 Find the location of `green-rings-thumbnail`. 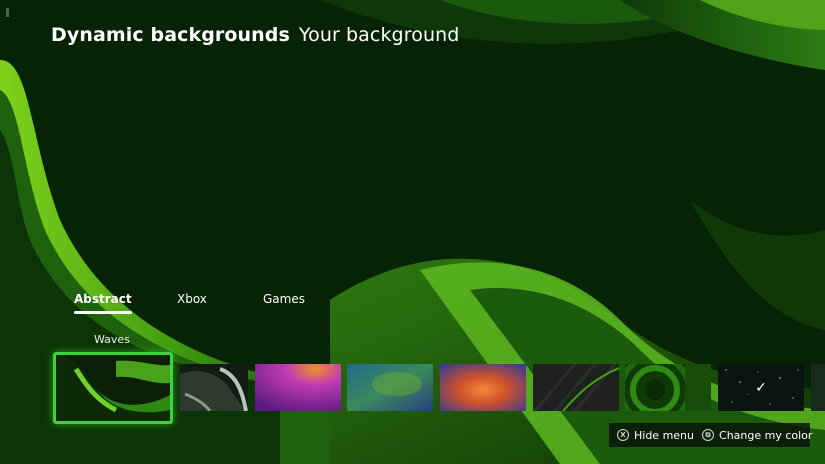

green-rings-thumbnail is located at coordinates (668, 387).